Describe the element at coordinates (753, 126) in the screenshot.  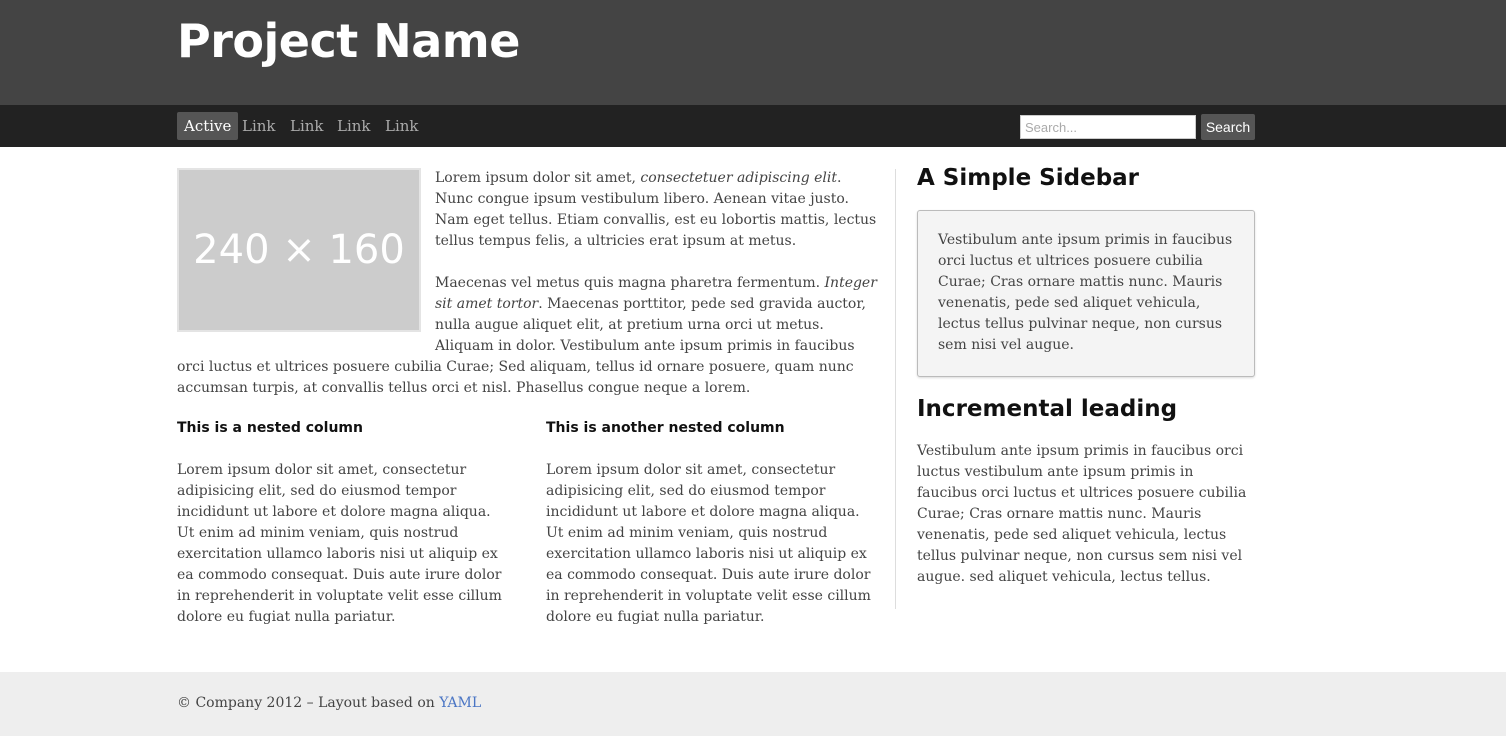
I see `main-nav: Active Link Link Link Link` at that location.